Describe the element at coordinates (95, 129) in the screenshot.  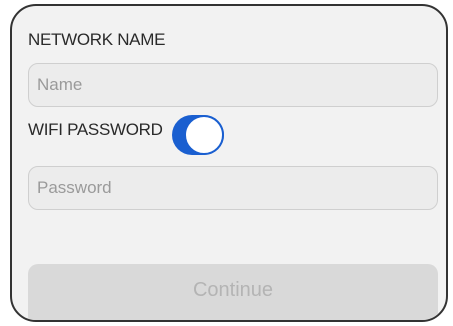
I see `wifi-password-label: WIFI PASSWORD` at that location.